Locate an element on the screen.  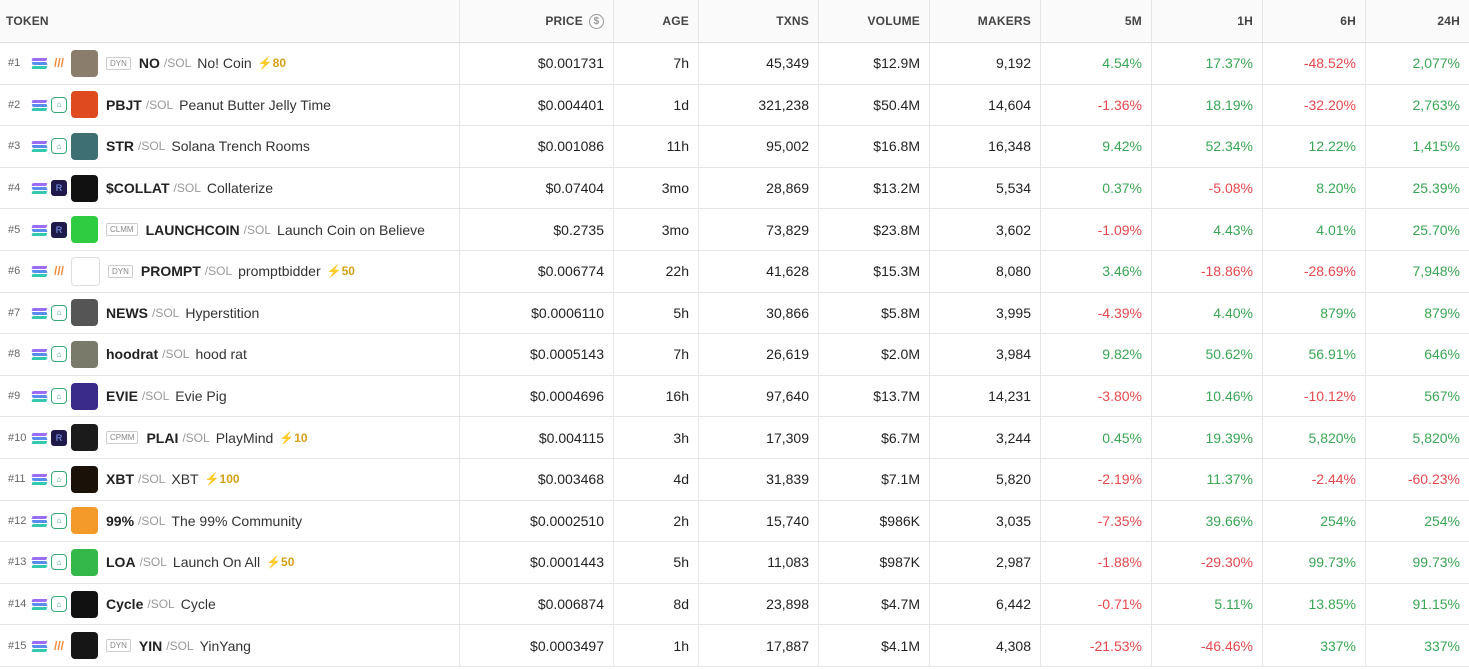
makers-cell: 16,348 is located at coordinates (985, 146).